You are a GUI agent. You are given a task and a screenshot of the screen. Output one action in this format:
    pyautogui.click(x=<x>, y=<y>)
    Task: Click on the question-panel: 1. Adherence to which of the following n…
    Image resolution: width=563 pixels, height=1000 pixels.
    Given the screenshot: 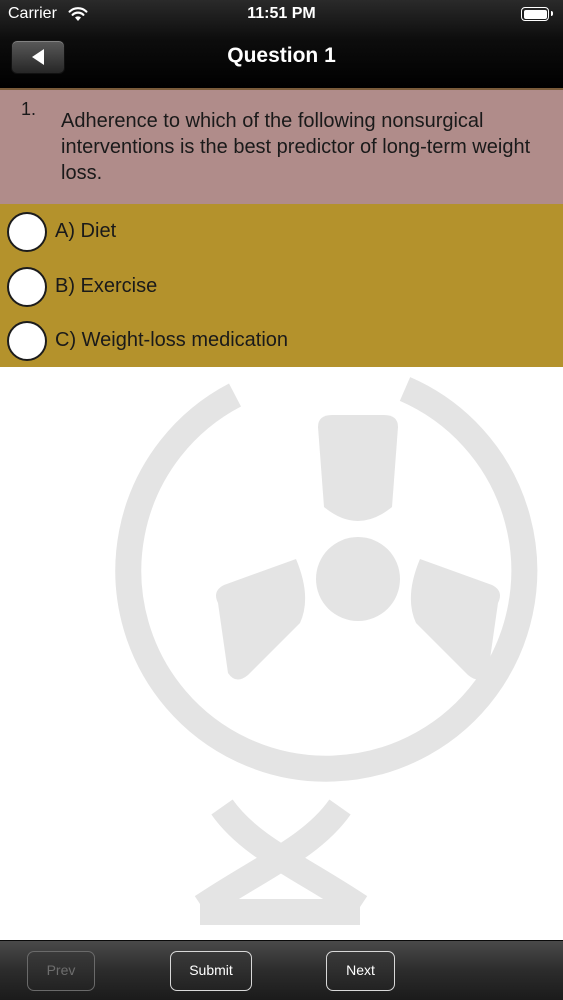 What is the action you would take?
    pyautogui.click(x=281, y=147)
    